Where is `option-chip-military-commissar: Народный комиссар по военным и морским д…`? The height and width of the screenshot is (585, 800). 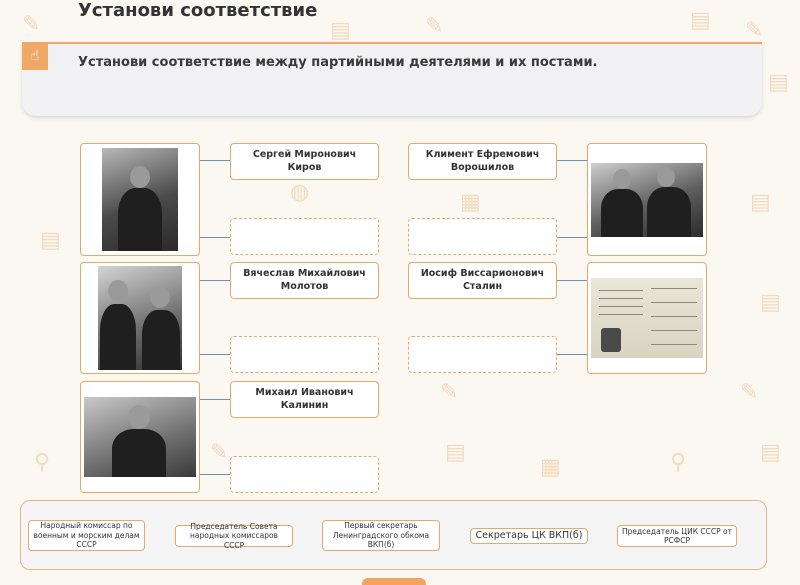
option-chip-military-commissar: Народный комиссар по военным и морским д… is located at coordinates (86, 535).